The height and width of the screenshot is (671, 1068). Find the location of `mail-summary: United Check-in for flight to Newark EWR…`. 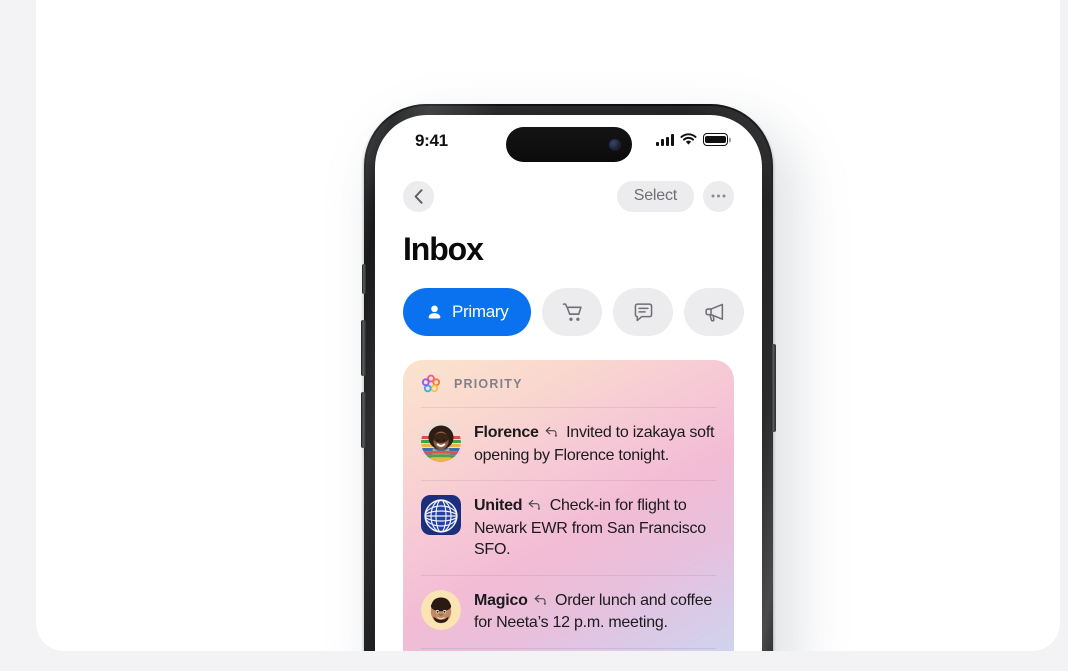

mail-summary: United Check-in for flight to Newark EWR… is located at coordinates (595, 527).